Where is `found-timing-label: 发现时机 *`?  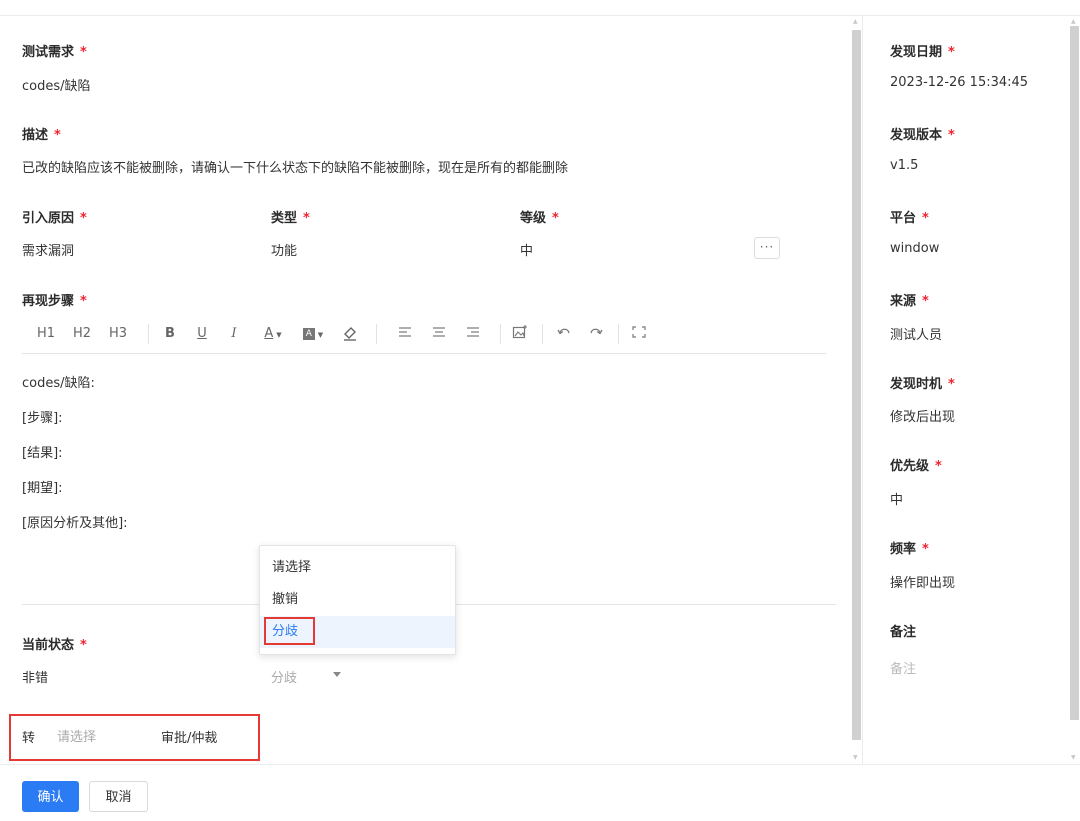 found-timing-label: 发现时机 * is located at coordinates (922, 384).